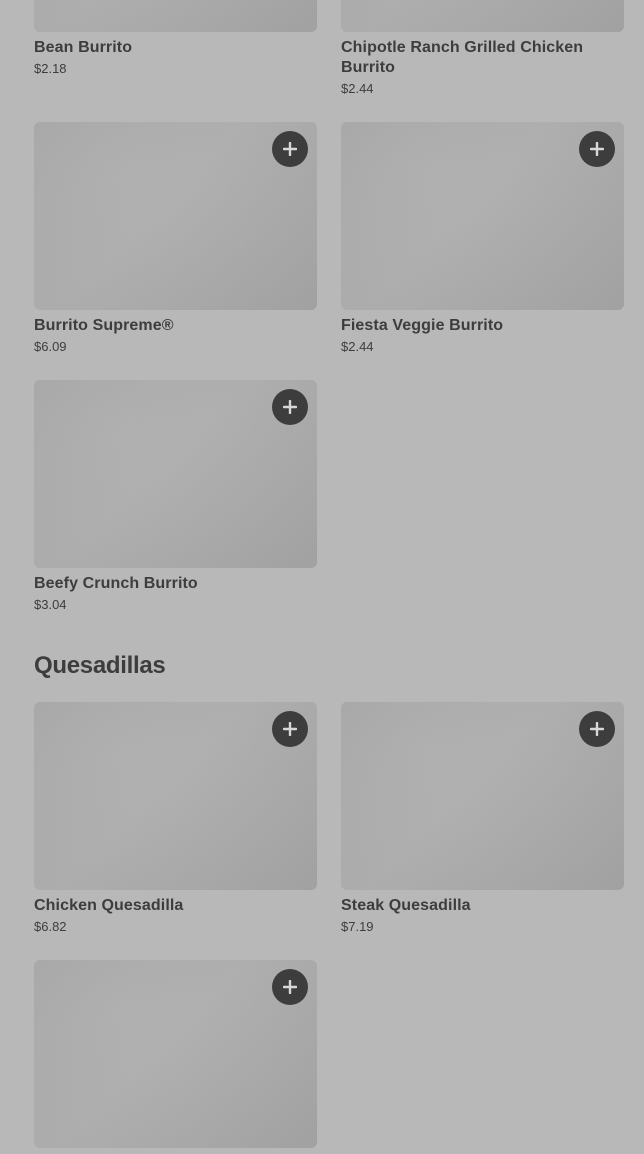 Image resolution: width=644 pixels, height=1154 pixels. Describe the element at coordinates (482, 906) in the screenshot. I see `menu-item-name: Steak Quesadilla` at that location.